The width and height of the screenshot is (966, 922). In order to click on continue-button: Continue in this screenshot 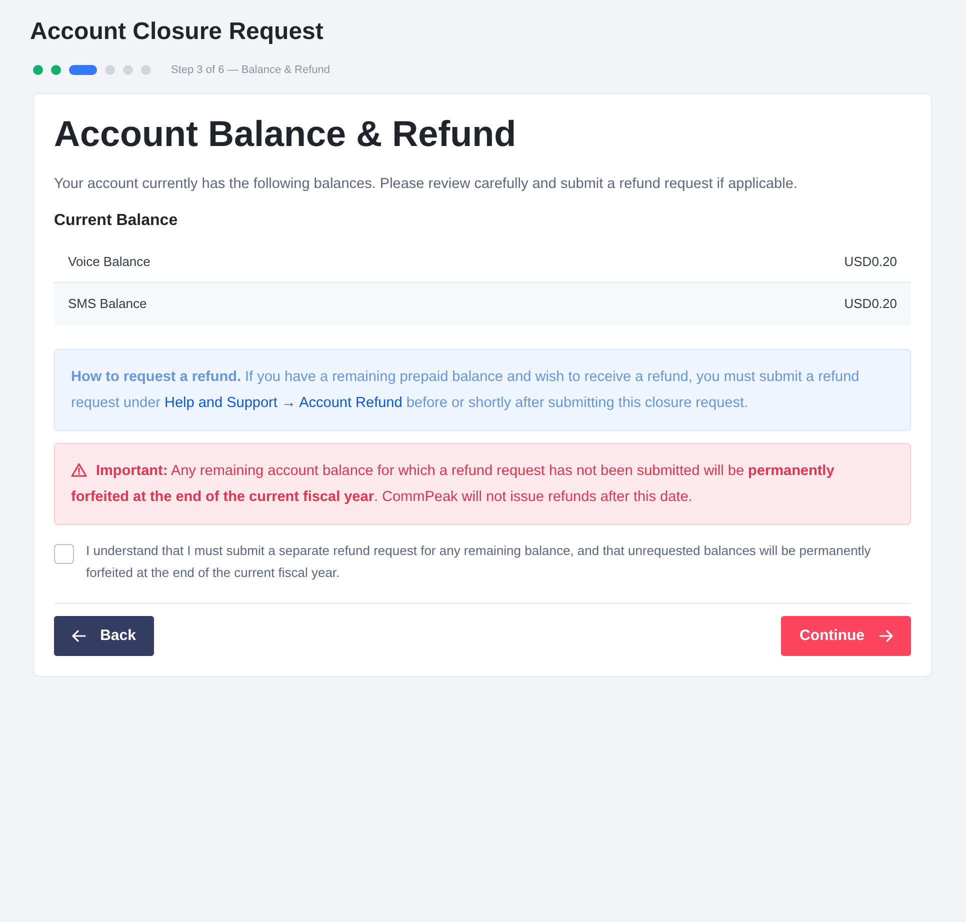, I will do `click(846, 636)`.